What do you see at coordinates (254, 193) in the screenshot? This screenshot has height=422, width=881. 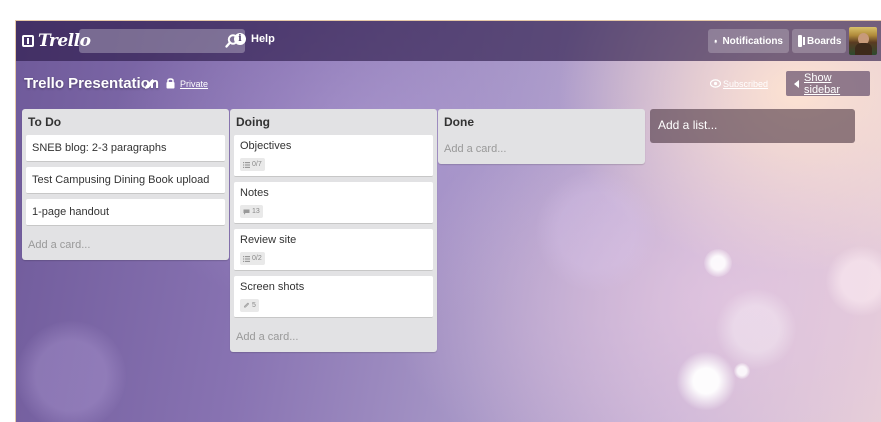 I see `card-title: Notes` at bounding box center [254, 193].